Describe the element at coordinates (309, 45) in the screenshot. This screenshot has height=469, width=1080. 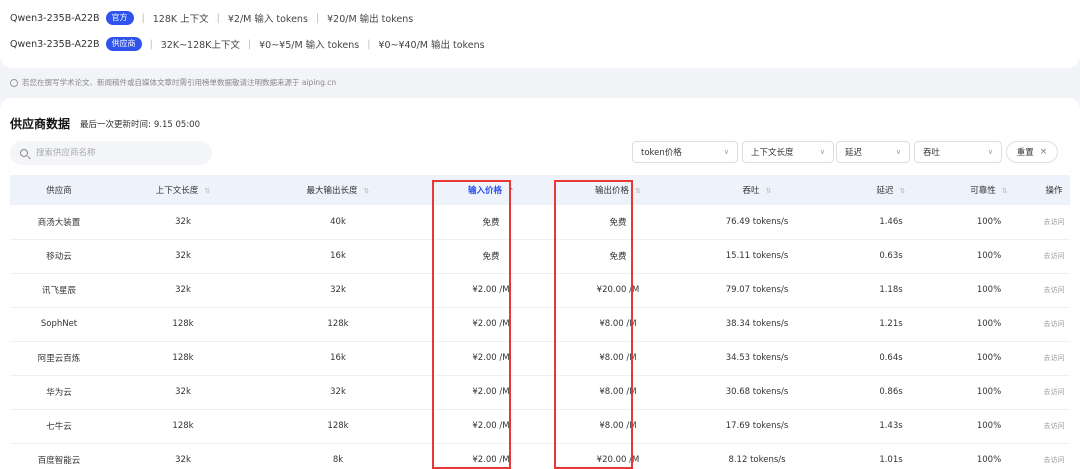
I see `input-price-spec: ¥0~¥5/M 输入 tokens` at that location.